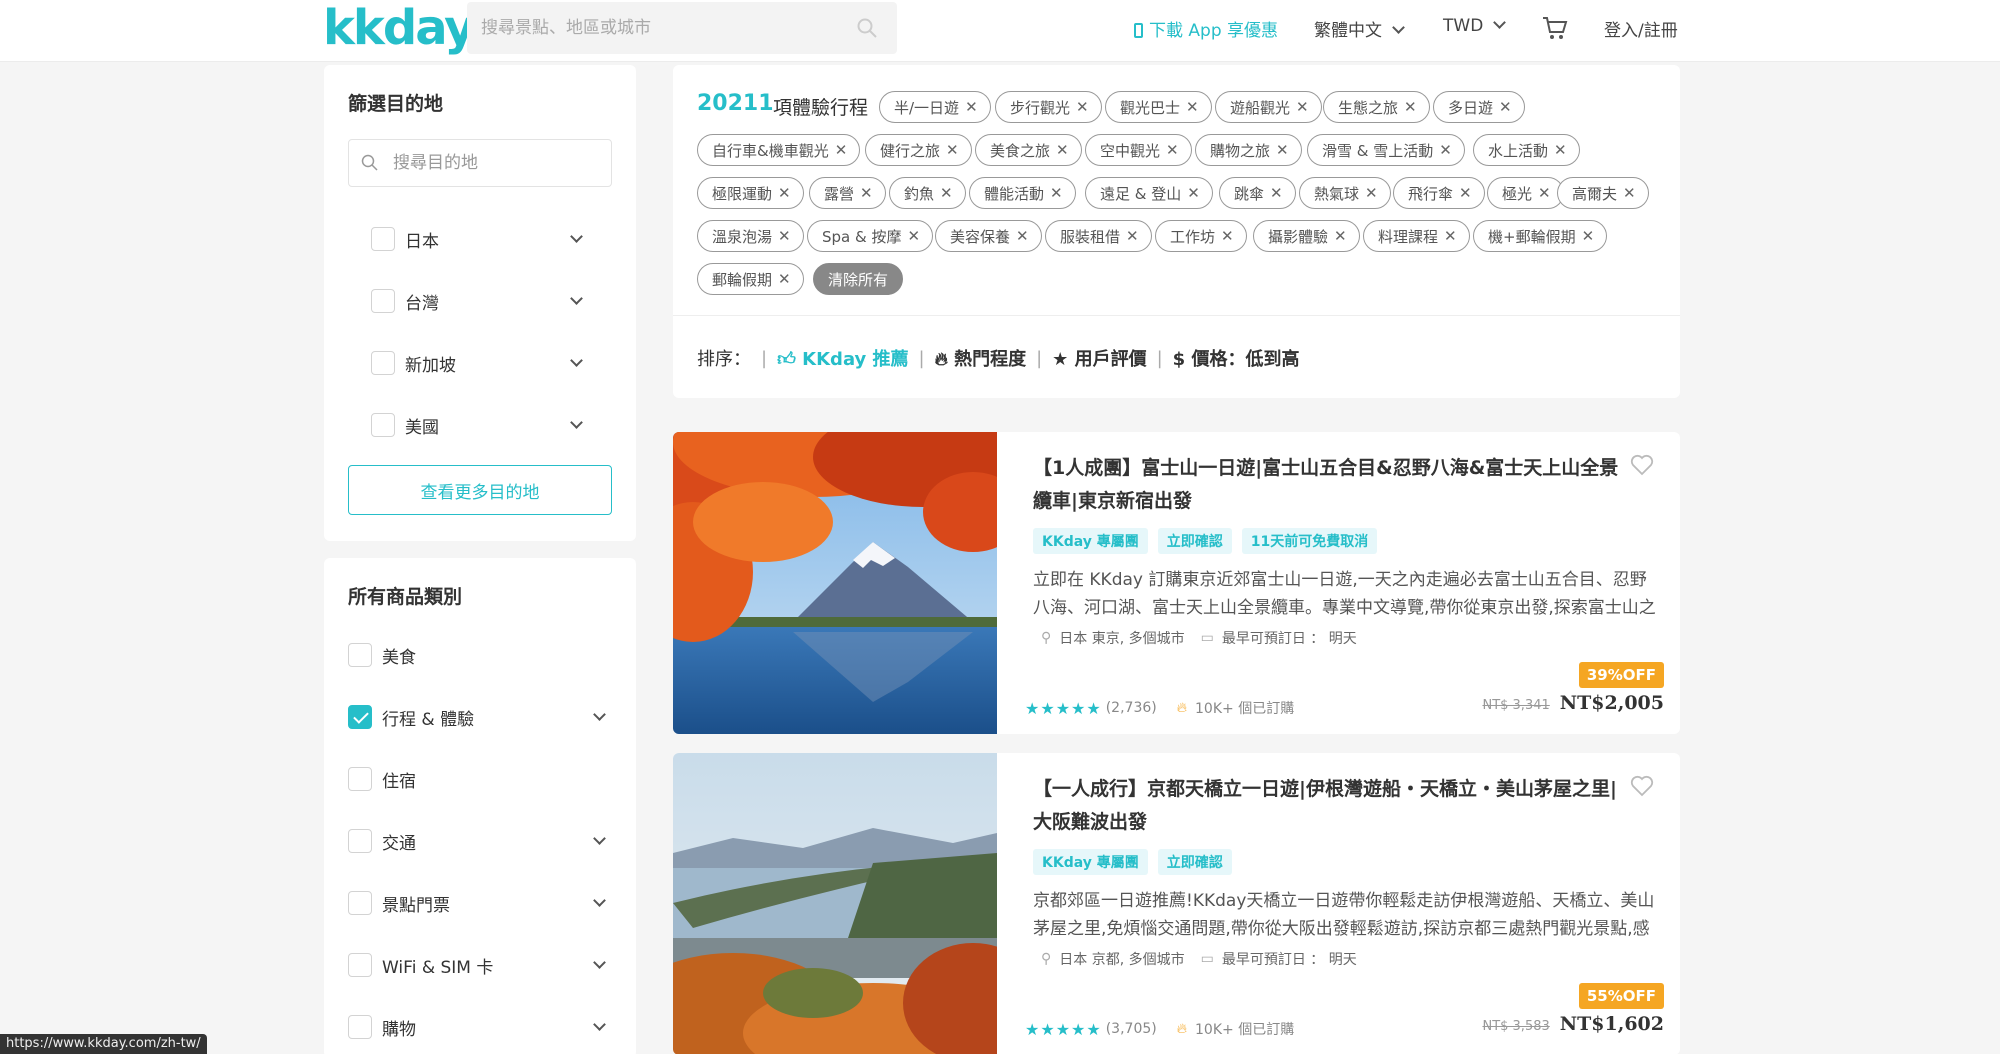 Image resolution: width=2000 pixels, height=1054 pixels. Describe the element at coordinates (1022, 193) in the screenshot. I see `filter-tag: 體能活動 ✕` at that location.